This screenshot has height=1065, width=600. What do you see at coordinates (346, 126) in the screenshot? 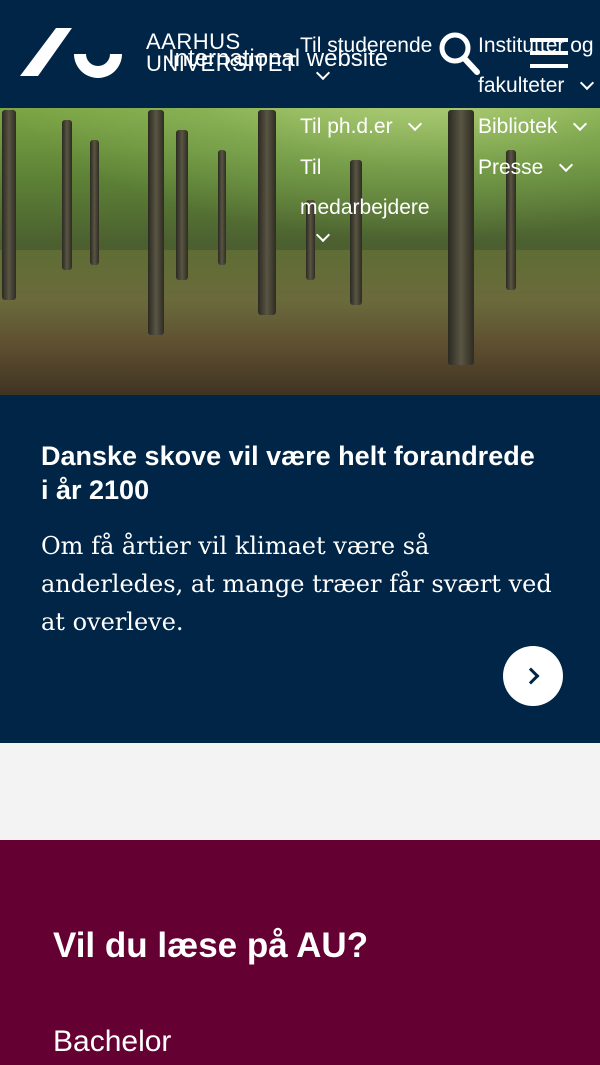
I see `nav-label: Til ph.d.er` at bounding box center [346, 126].